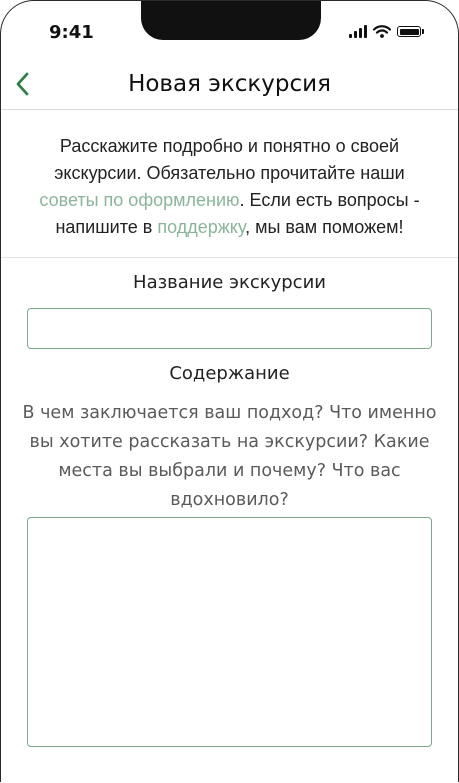 The height and width of the screenshot is (783, 459). What do you see at coordinates (324, 227) in the screenshot?
I see `intro-text-part: , мы вам поможем!` at bounding box center [324, 227].